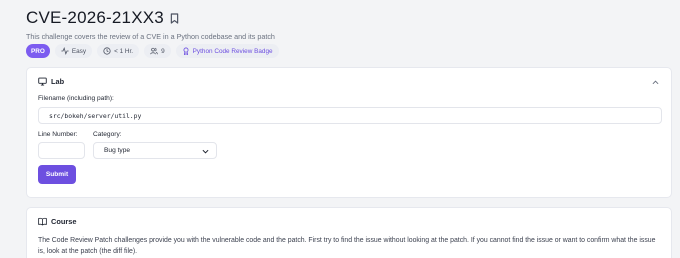 Image resolution: width=680 pixels, height=258 pixels. I want to click on lab-heading: Lab, so click(58, 81).